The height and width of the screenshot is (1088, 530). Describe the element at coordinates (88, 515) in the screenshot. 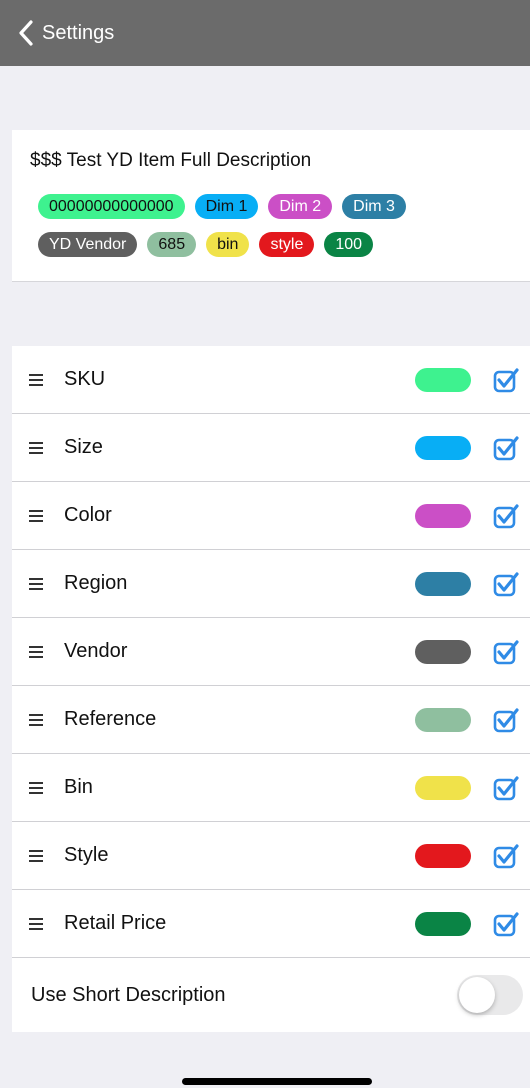

I see `field-label: Color` at that location.